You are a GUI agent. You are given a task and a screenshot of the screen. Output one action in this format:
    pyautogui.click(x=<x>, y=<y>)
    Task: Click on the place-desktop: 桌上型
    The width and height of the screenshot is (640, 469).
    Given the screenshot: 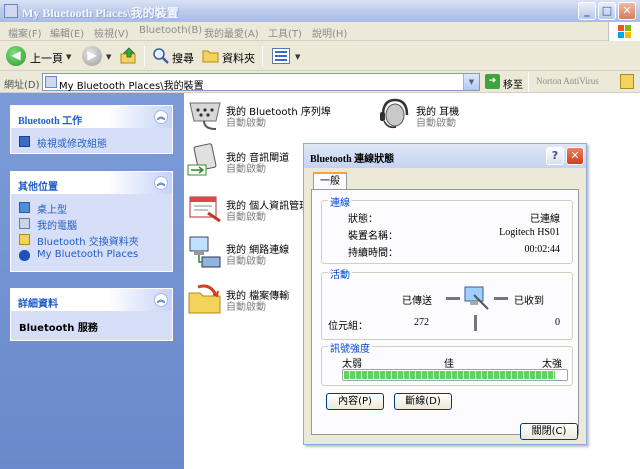 What is the action you would take?
    pyautogui.click(x=91, y=207)
    